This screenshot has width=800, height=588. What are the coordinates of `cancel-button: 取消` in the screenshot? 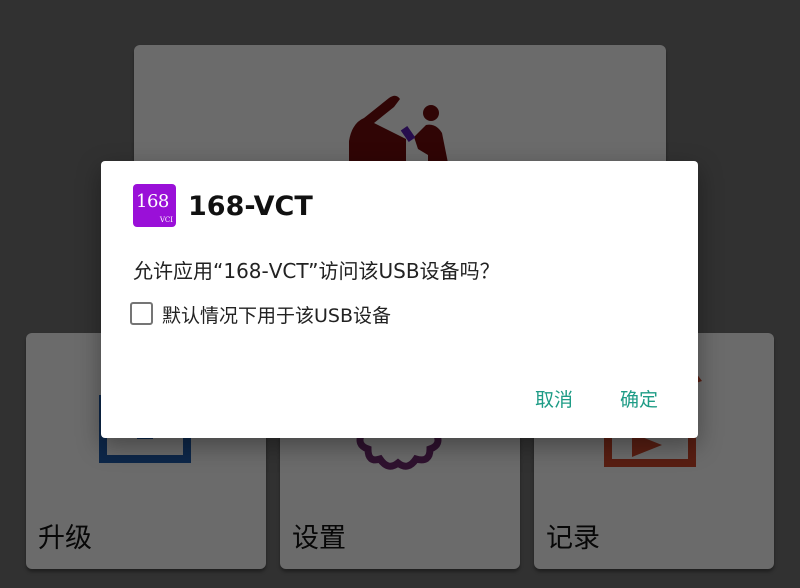 It's located at (554, 398).